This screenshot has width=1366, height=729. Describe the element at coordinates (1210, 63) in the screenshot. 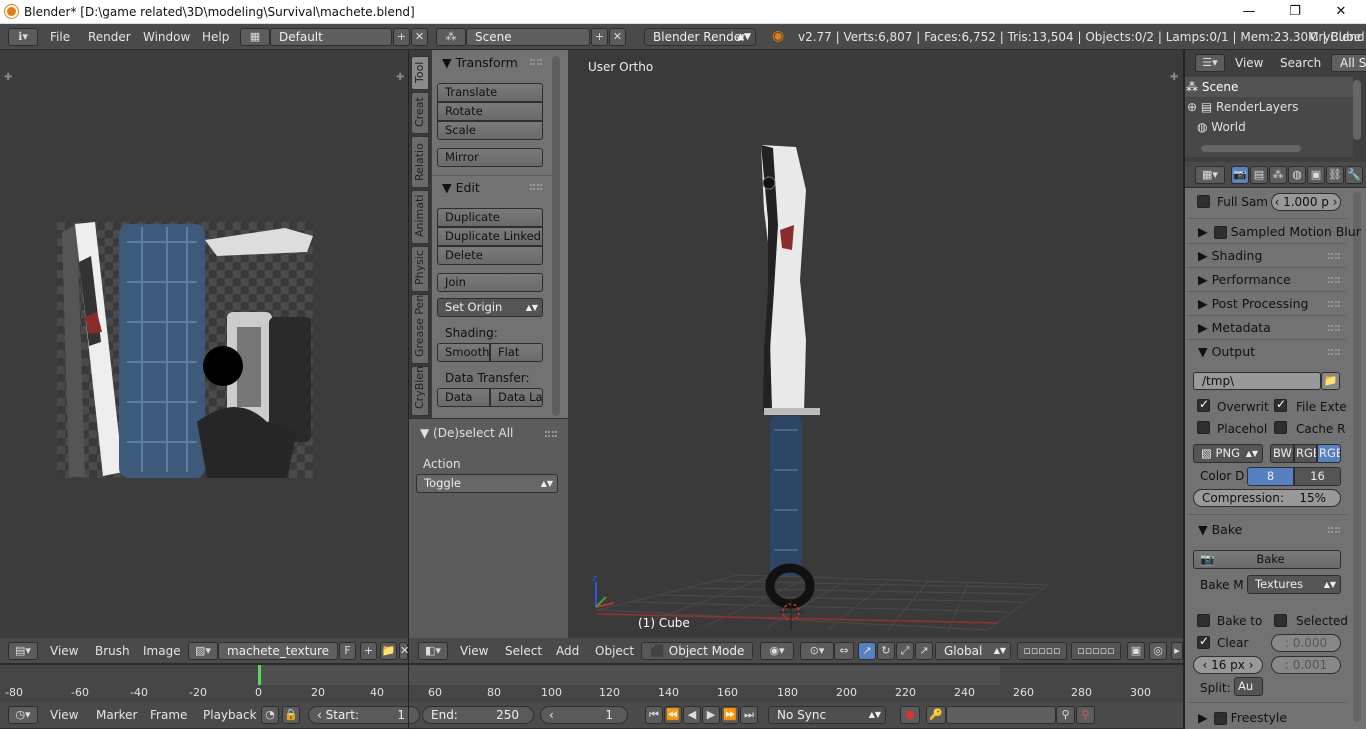

I see `editor-type-outliner-icon: ☰▾` at that location.